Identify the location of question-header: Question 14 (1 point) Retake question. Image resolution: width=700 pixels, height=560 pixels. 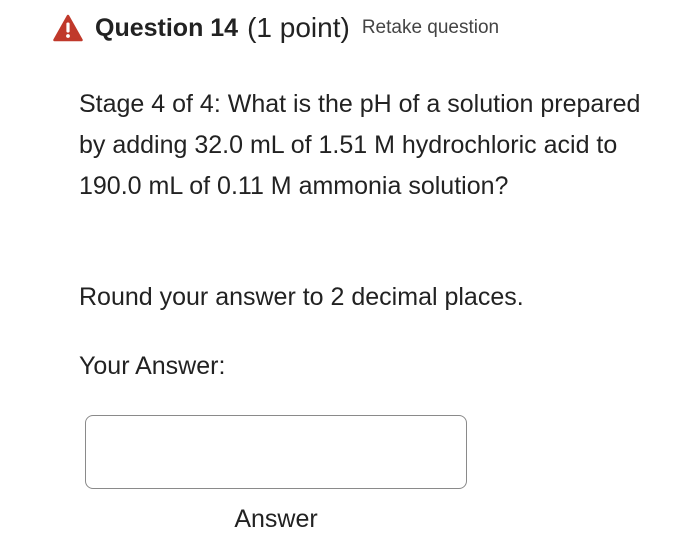
(276, 28).